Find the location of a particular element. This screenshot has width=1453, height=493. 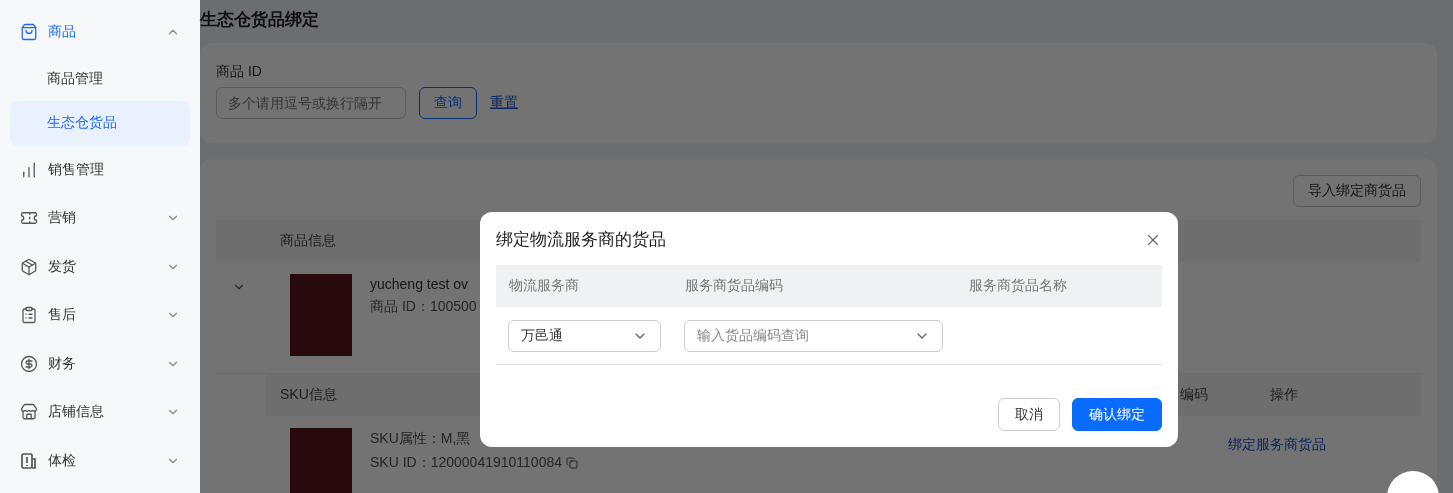

clipboard-icon is located at coordinates (29, 315).